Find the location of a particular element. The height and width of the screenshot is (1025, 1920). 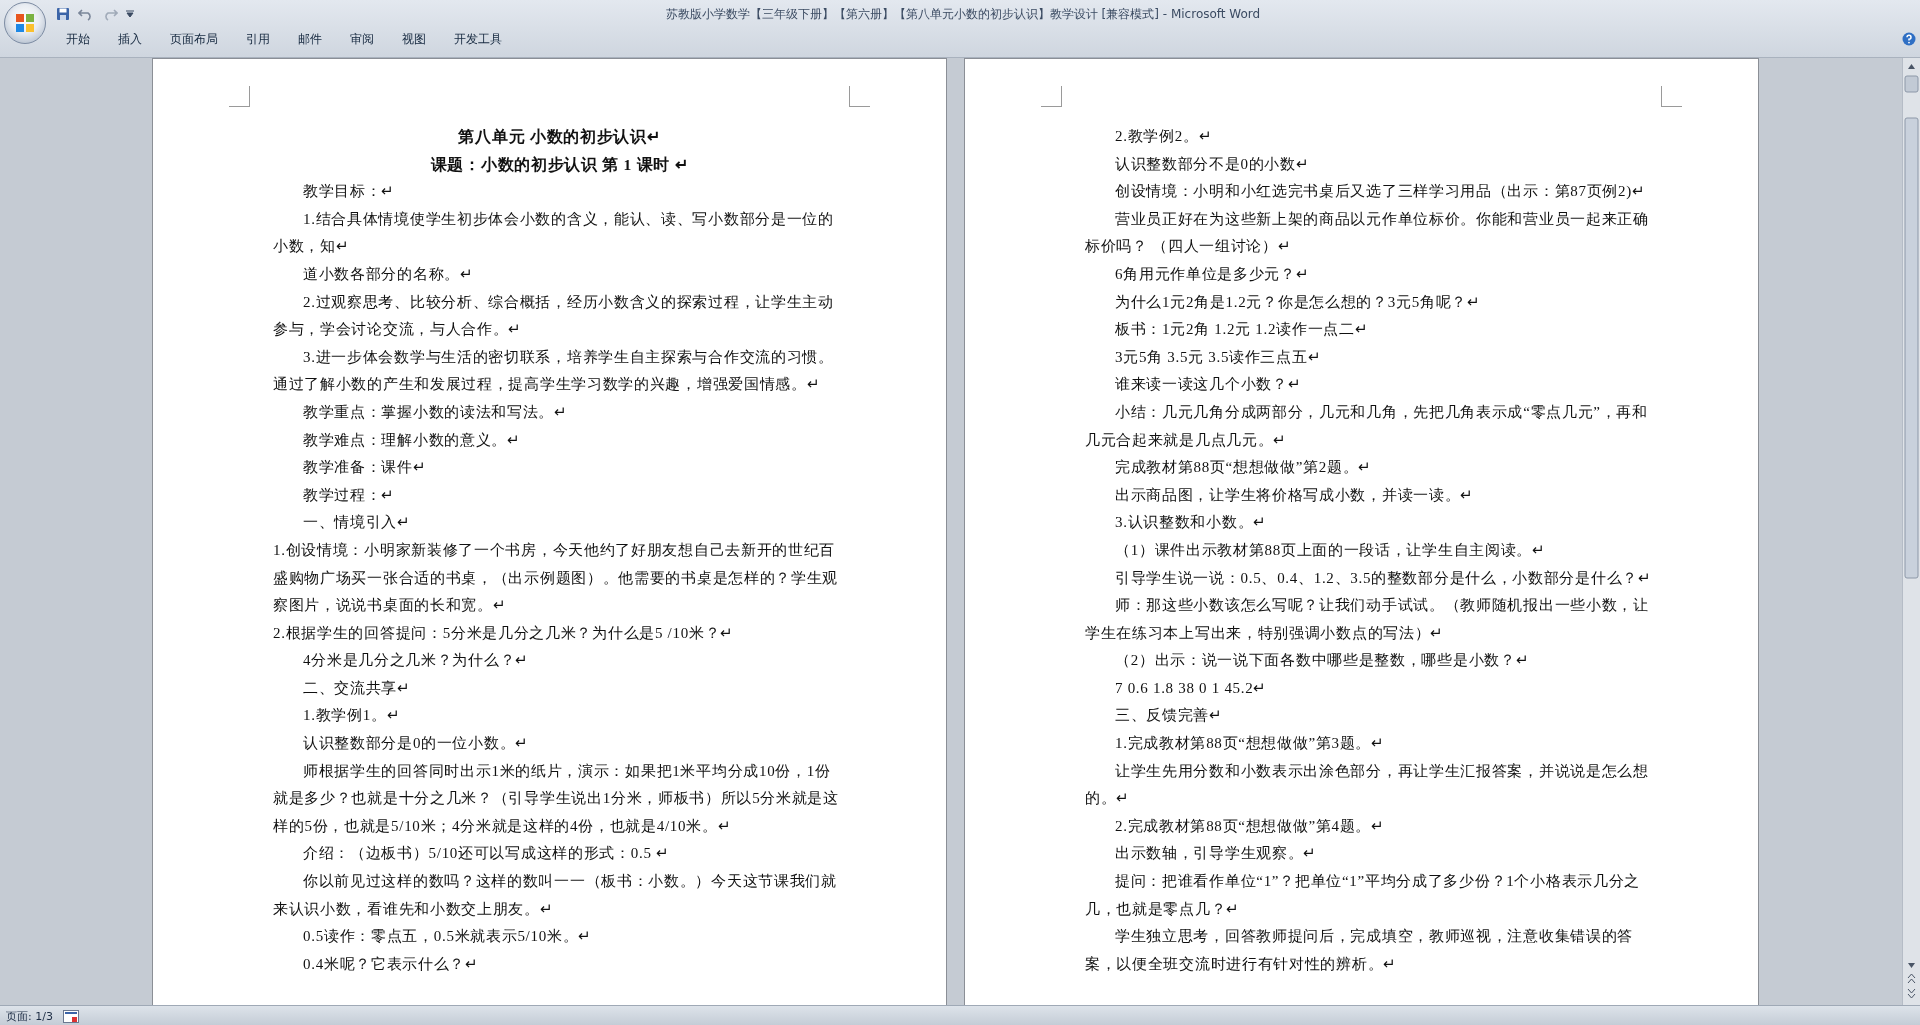

paragraph: 3.认识整数和小数。↵ is located at coordinates (1191, 523).